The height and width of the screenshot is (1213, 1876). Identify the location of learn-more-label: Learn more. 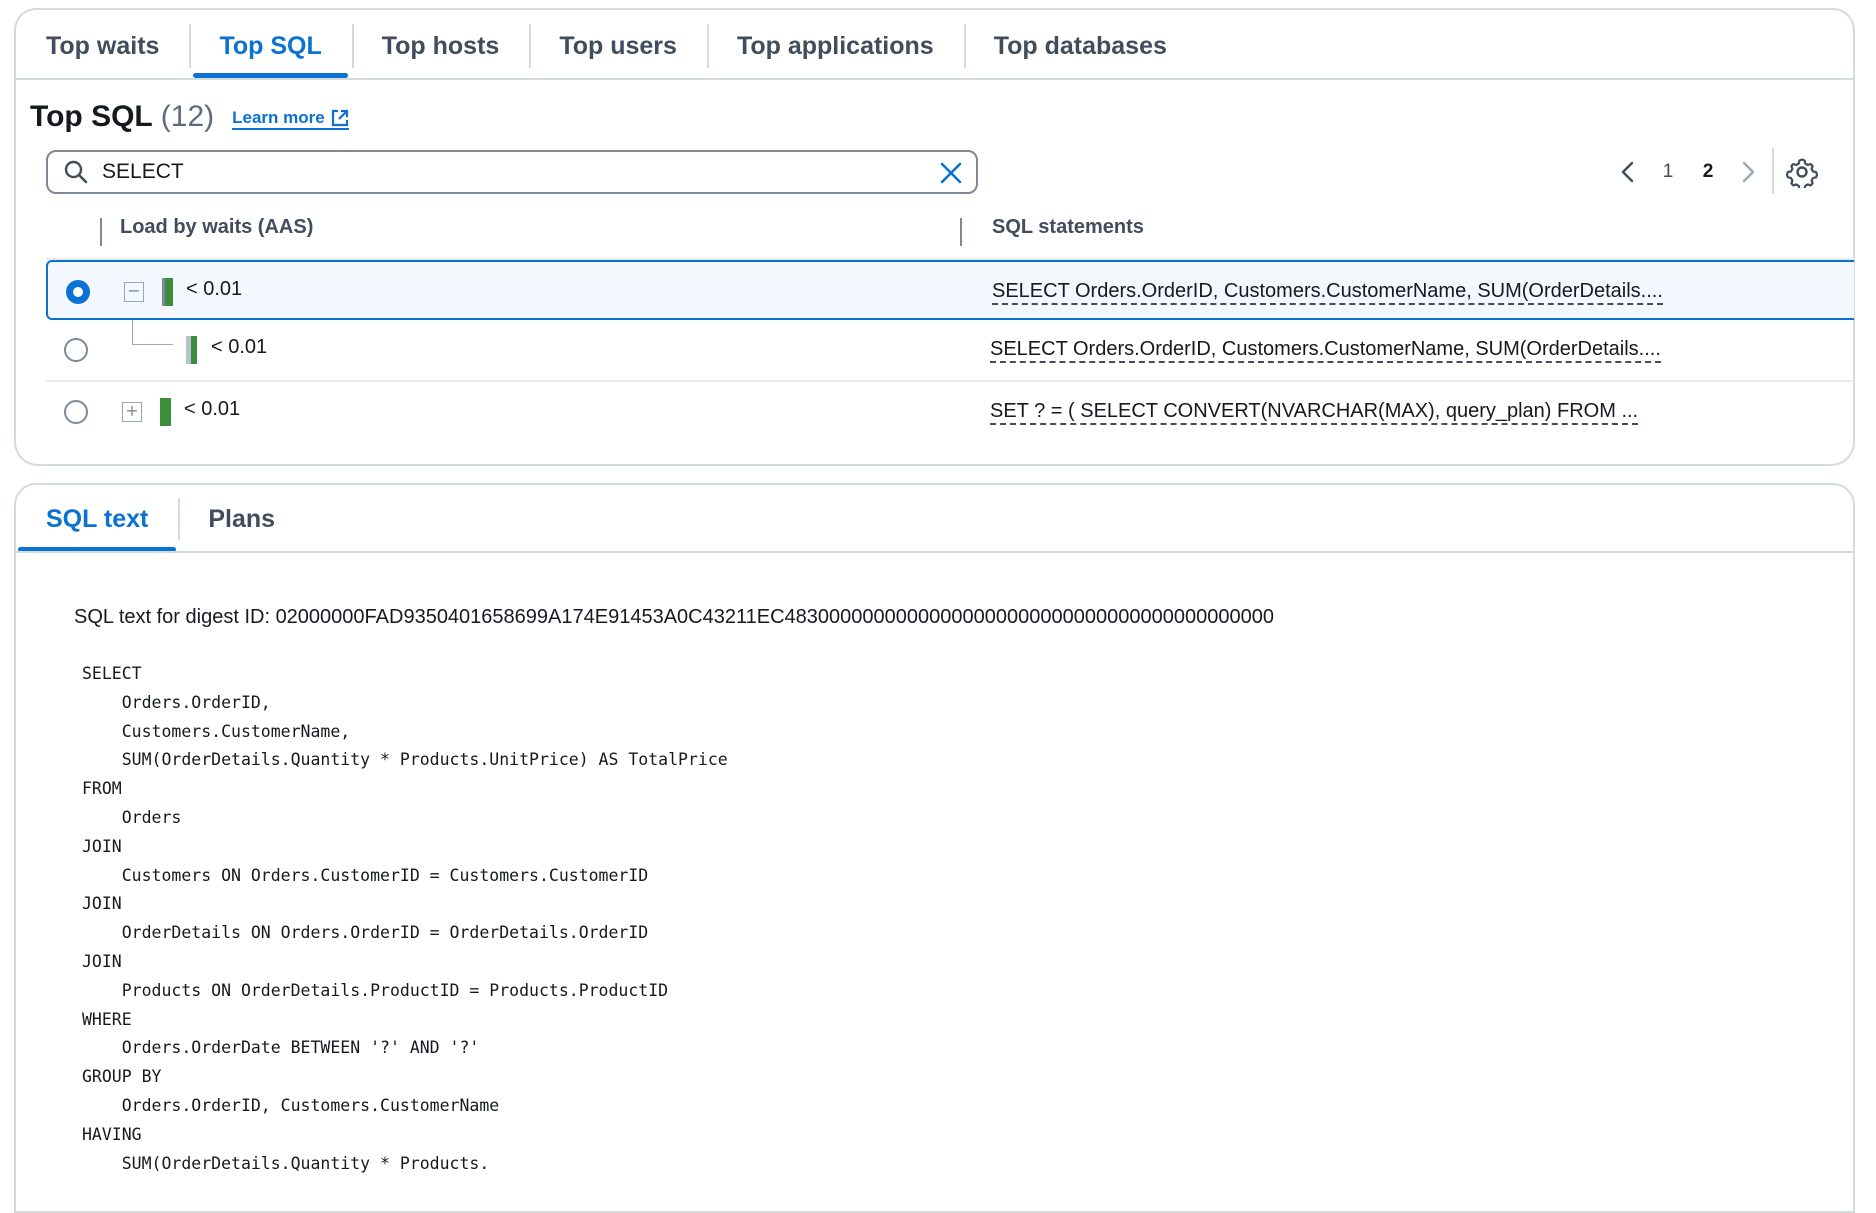
(278, 117).